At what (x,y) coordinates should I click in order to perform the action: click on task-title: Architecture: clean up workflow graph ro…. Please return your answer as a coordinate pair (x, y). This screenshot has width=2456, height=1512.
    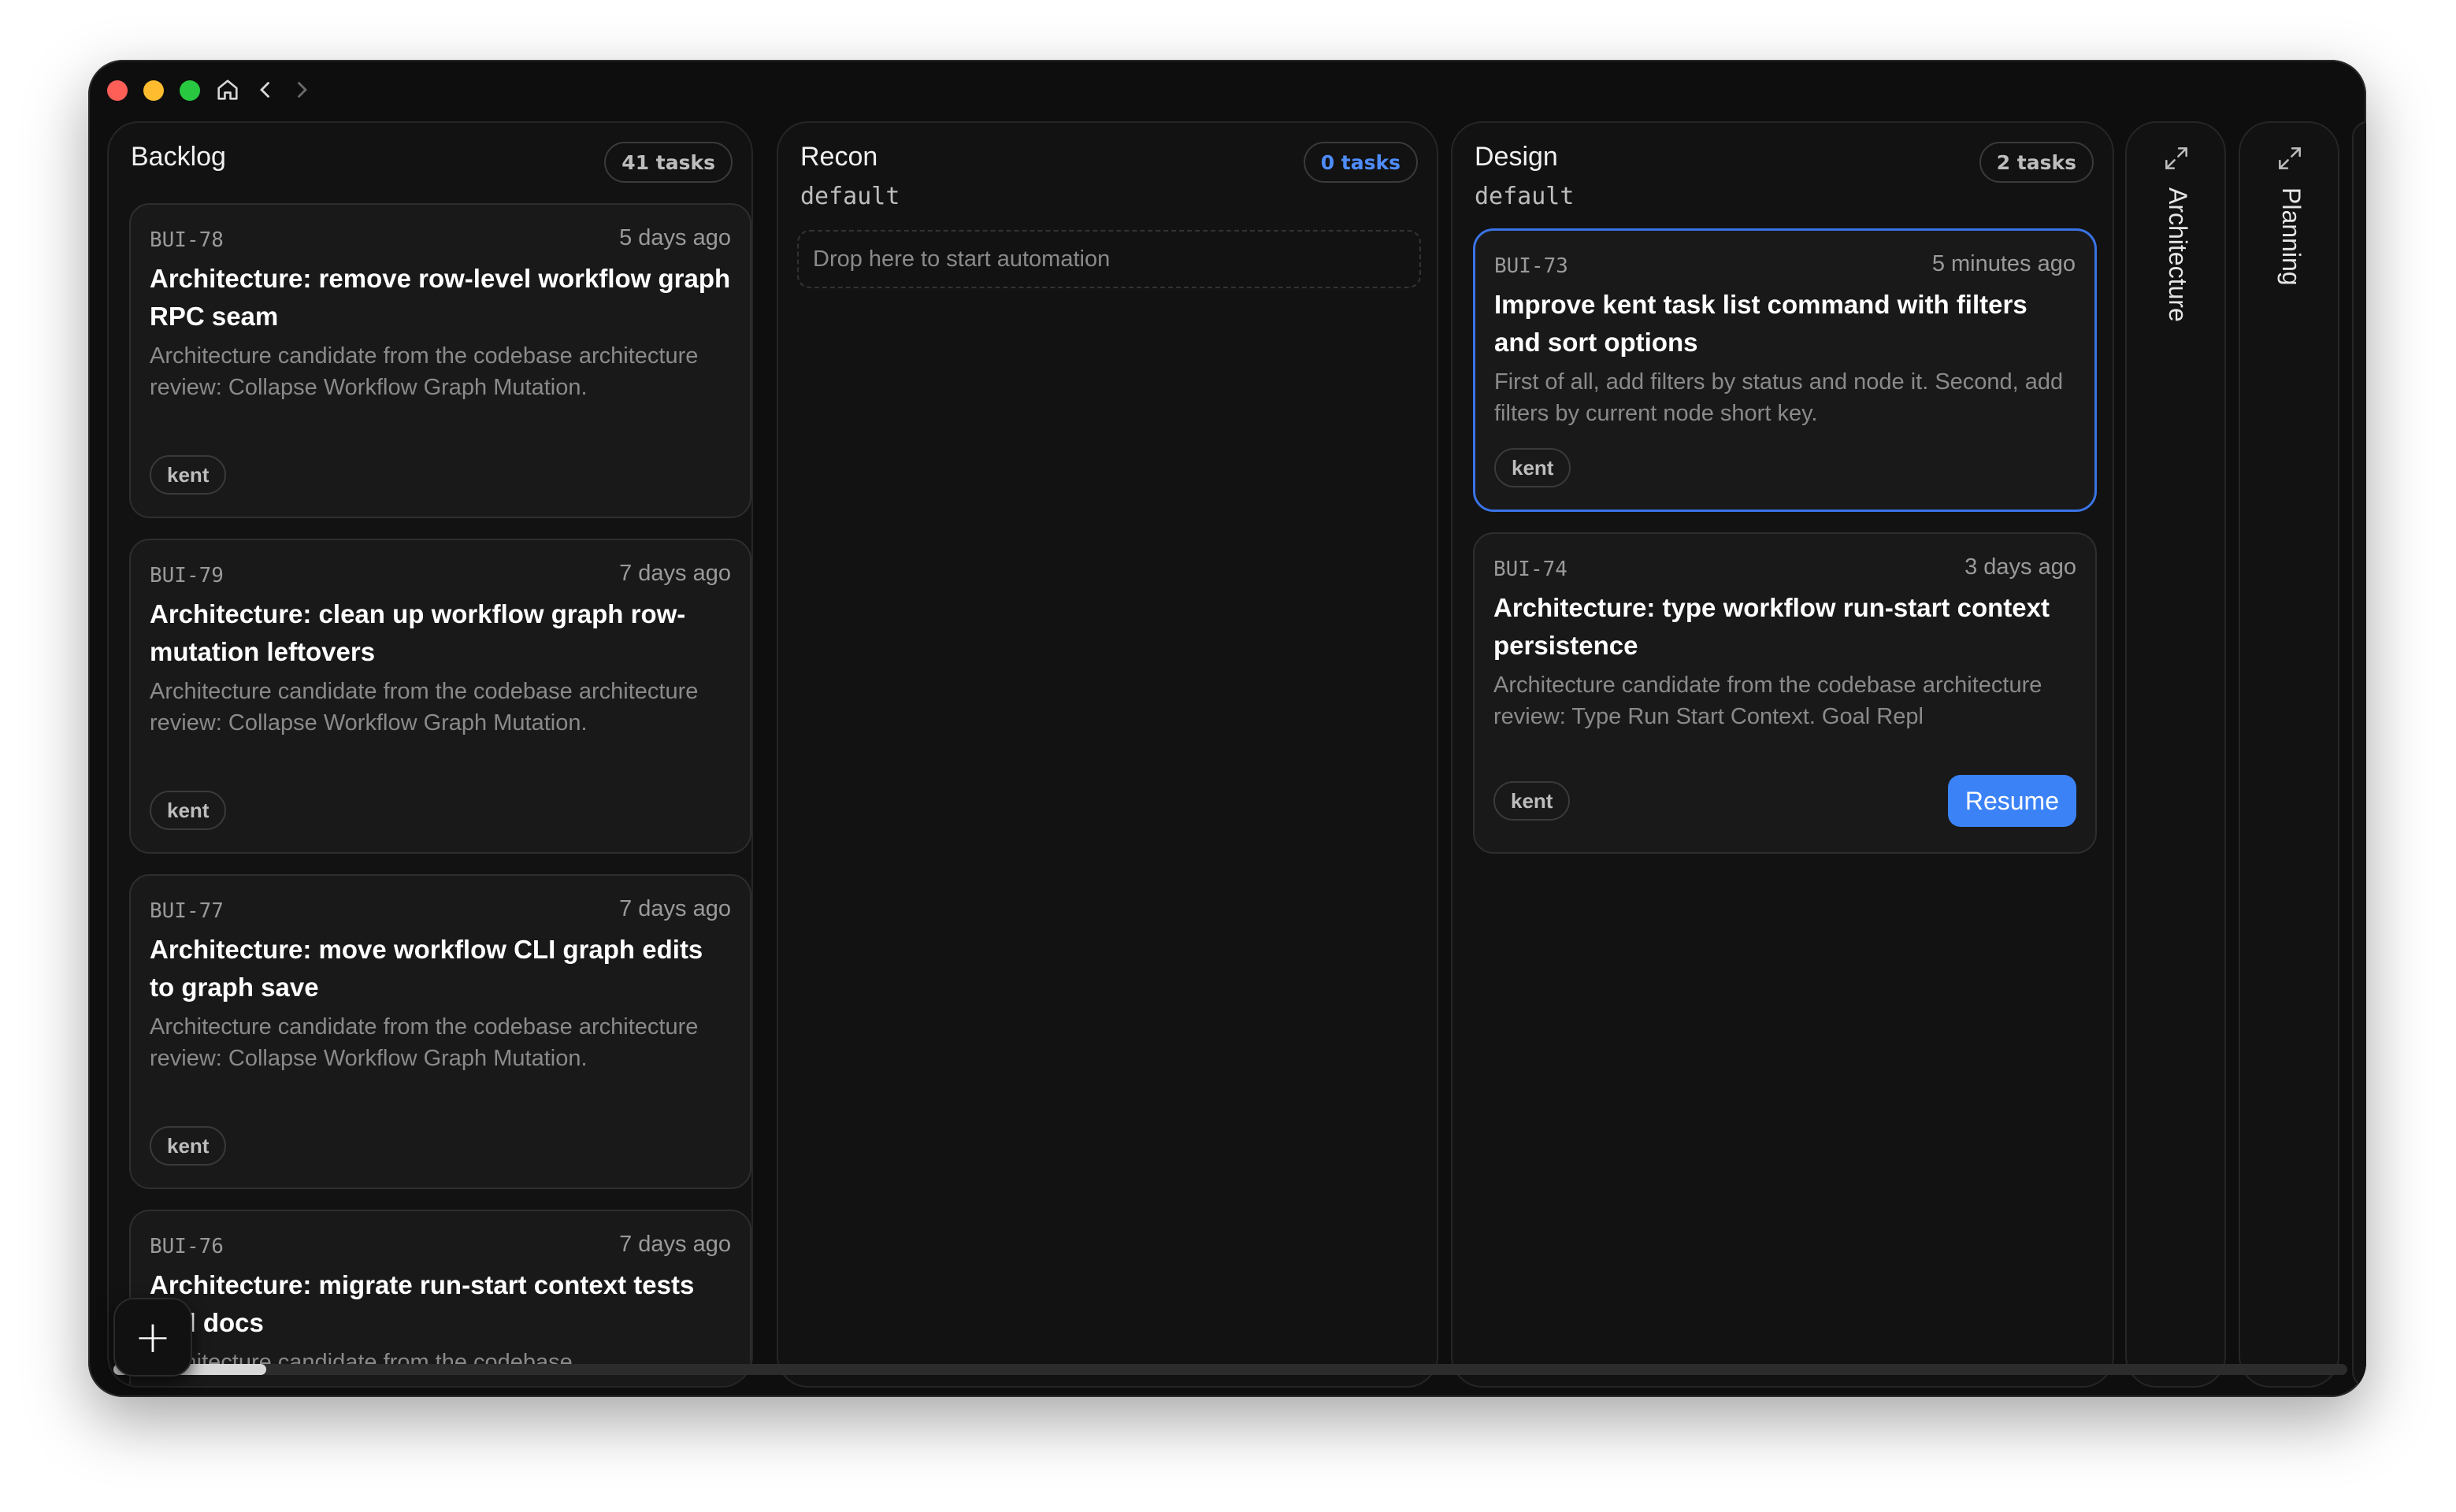
    Looking at the image, I should click on (418, 632).